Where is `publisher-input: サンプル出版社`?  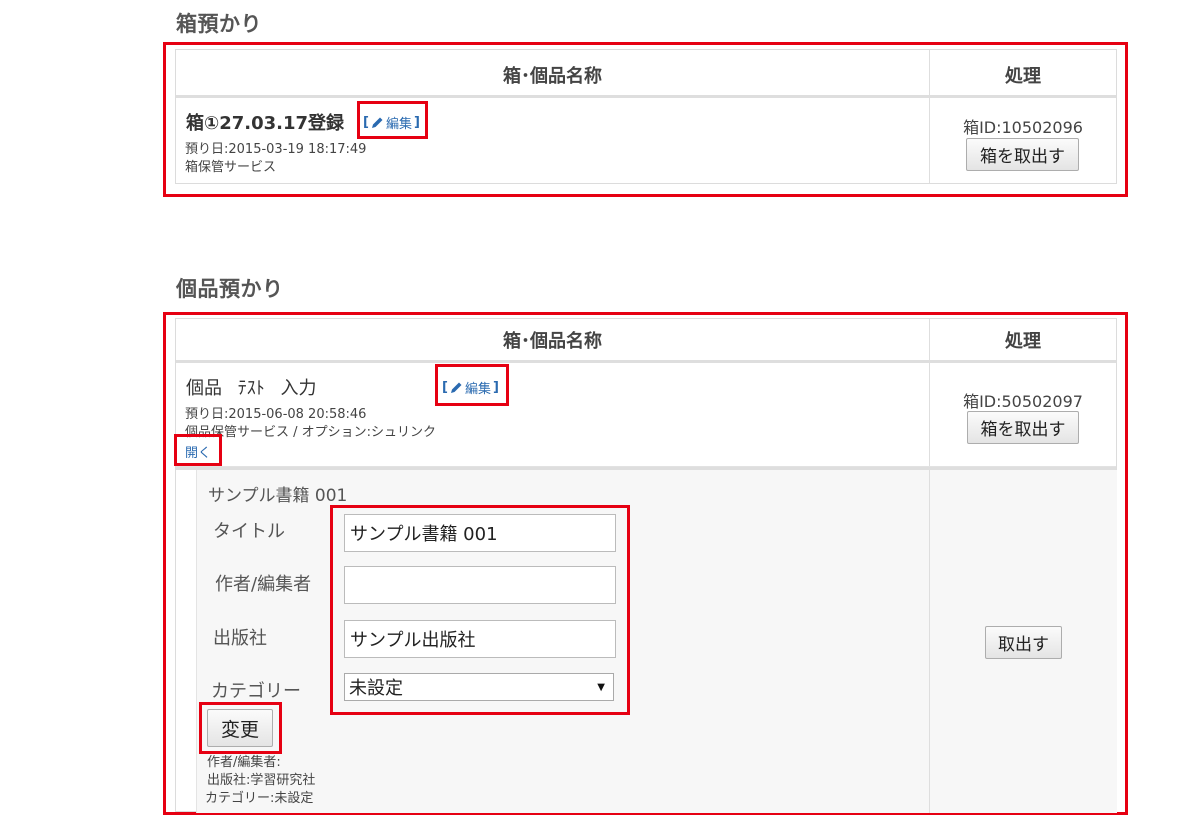 publisher-input: サンプル出版社 is located at coordinates (480, 639).